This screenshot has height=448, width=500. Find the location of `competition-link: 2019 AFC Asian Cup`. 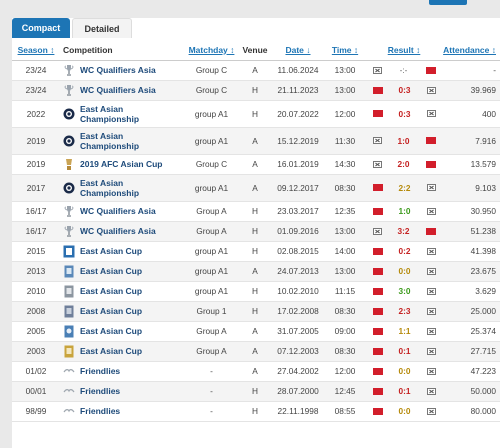

competition-link: 2019 AFC Asian Cup is located at coordinates (121, 164).